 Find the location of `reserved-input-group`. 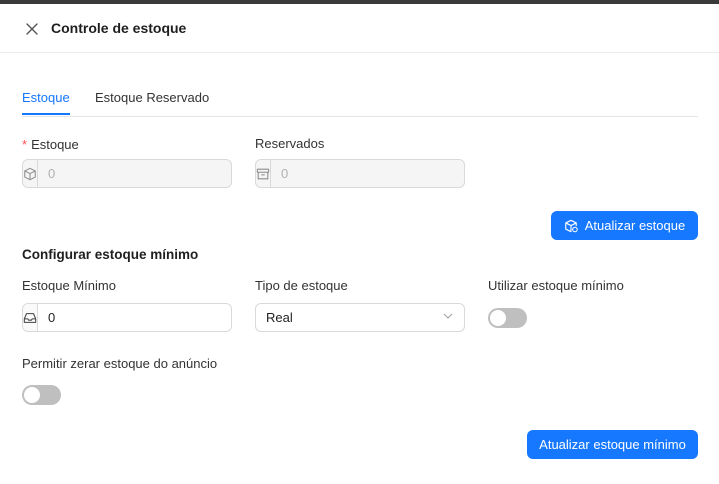

reserved-input-group is located at coordinates (360, 173).